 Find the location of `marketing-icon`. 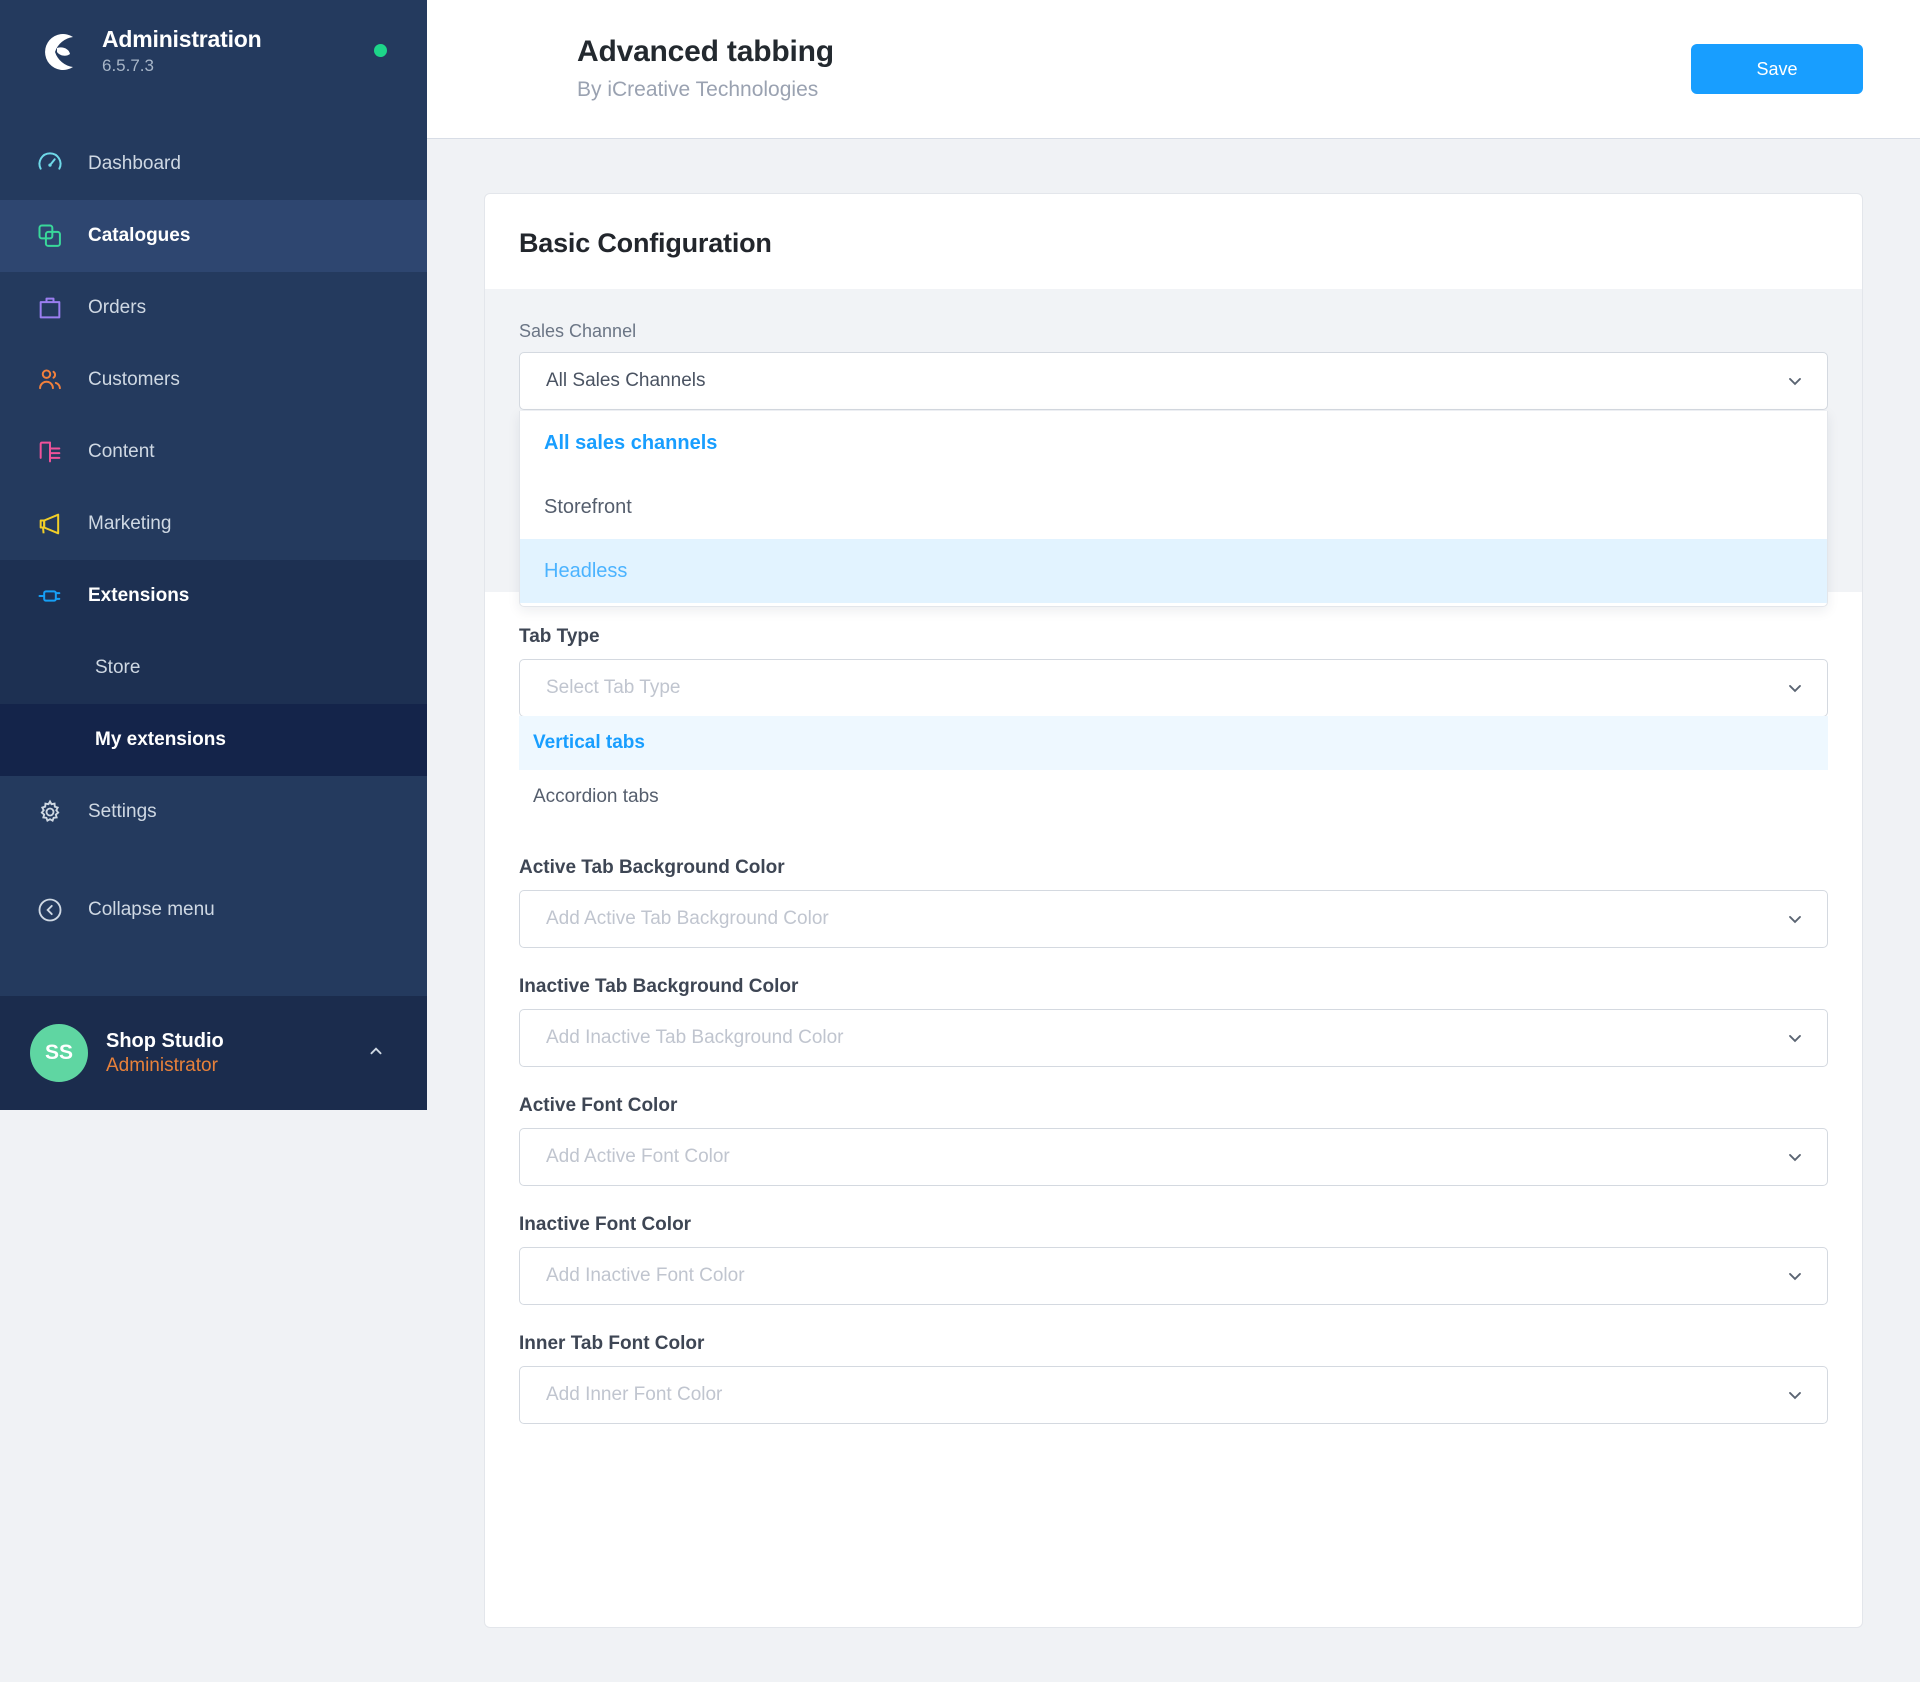

marketing-icon is located at coordinates (50, 524).